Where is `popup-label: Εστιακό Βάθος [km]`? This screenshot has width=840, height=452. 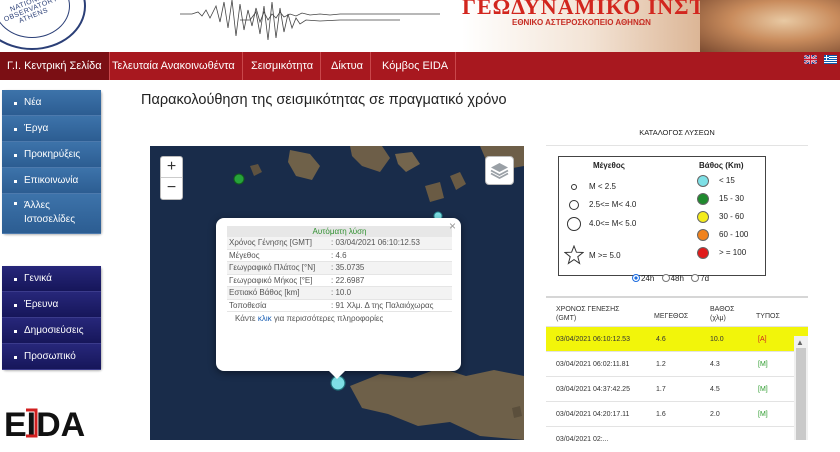 popup-label: Εστιακό Βάθος [km] is located at coordinates (264, 292).